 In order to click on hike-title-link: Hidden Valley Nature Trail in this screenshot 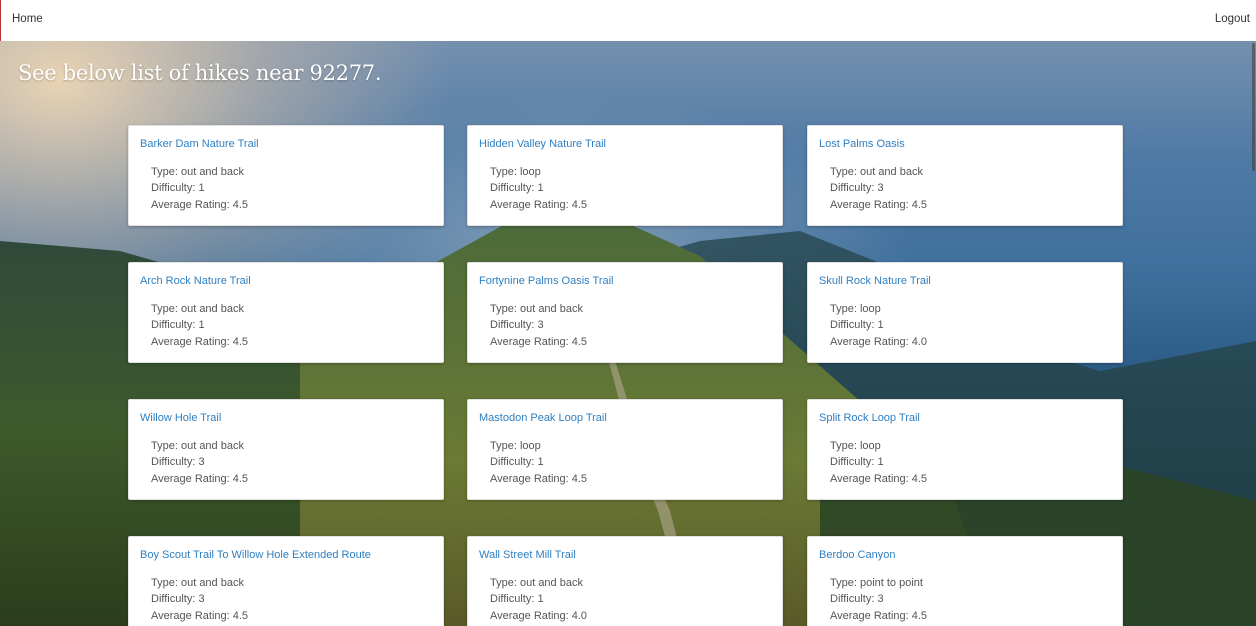, I will do `click(542, 144)`.